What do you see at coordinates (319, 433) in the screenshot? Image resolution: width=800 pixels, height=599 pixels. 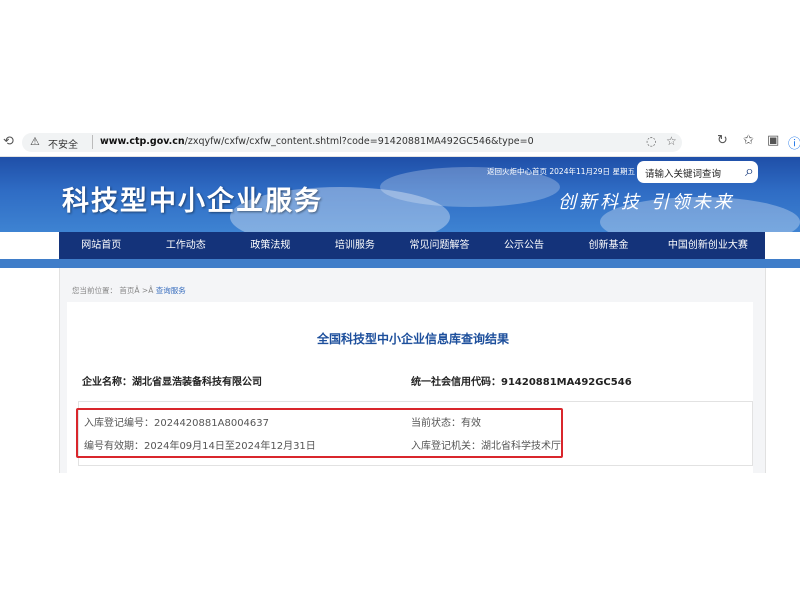 I see `highlight-box` at bounding box center [319, 433].